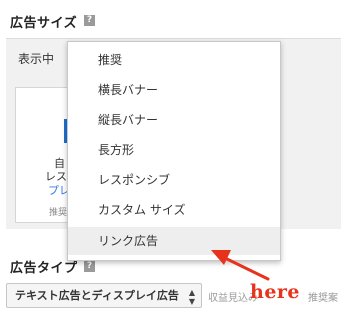 The width and height of the screenshot is (341, 325). I want to click on red-arrow-icon, so click(240, 265).